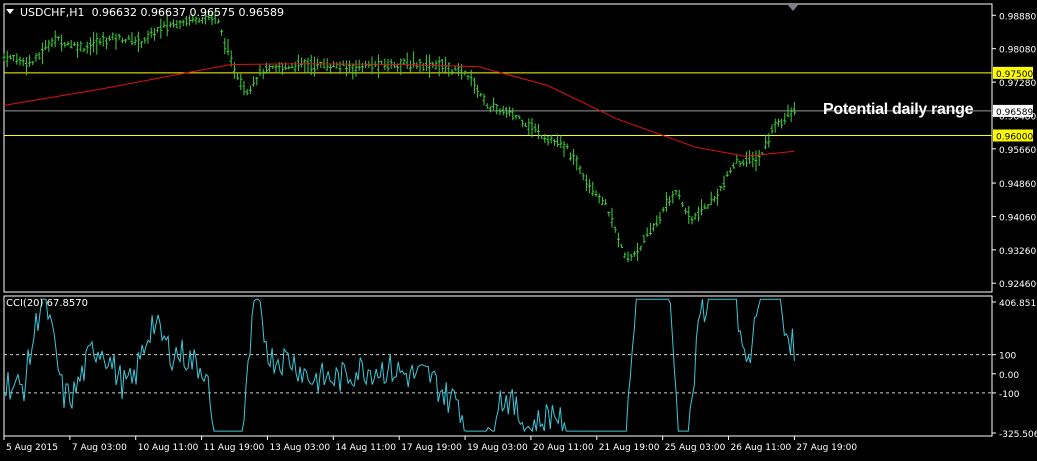 The width and height of the screenshot is (1037, 461). What do you see at coordinates (1009, 376) in the screenshot?
I see `cci-tick-label: 0.00` at bounding box center [1009, 376].